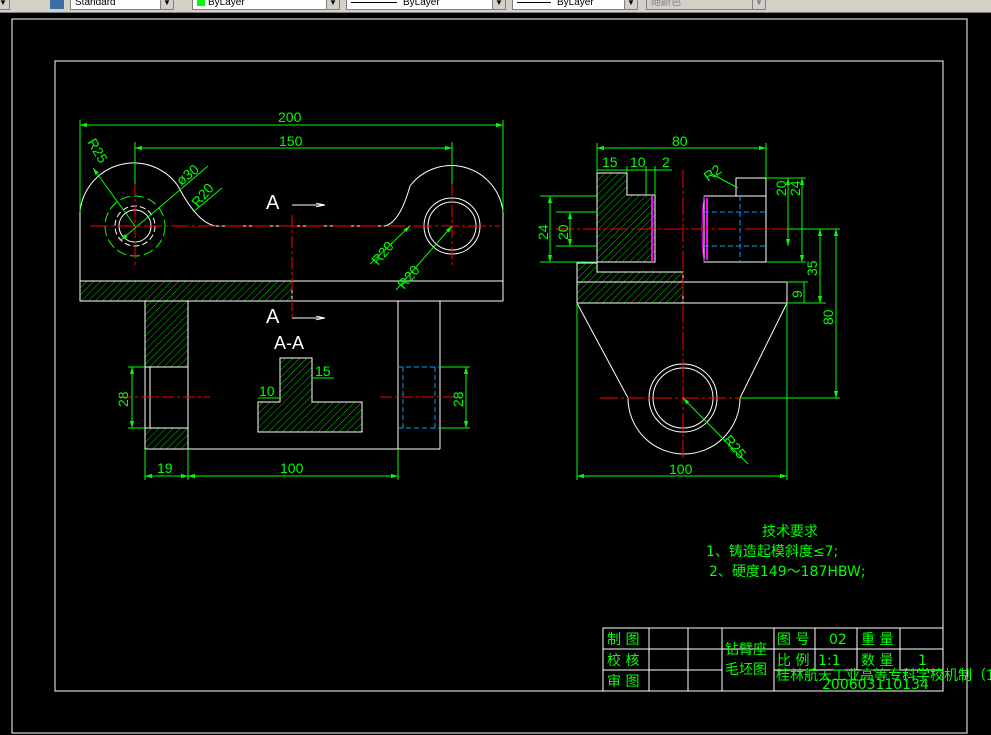  What do you see at coordinates (875, 685) in the screenshot?
I see `student-no: 200603110134` at bounding box center [875, 685].